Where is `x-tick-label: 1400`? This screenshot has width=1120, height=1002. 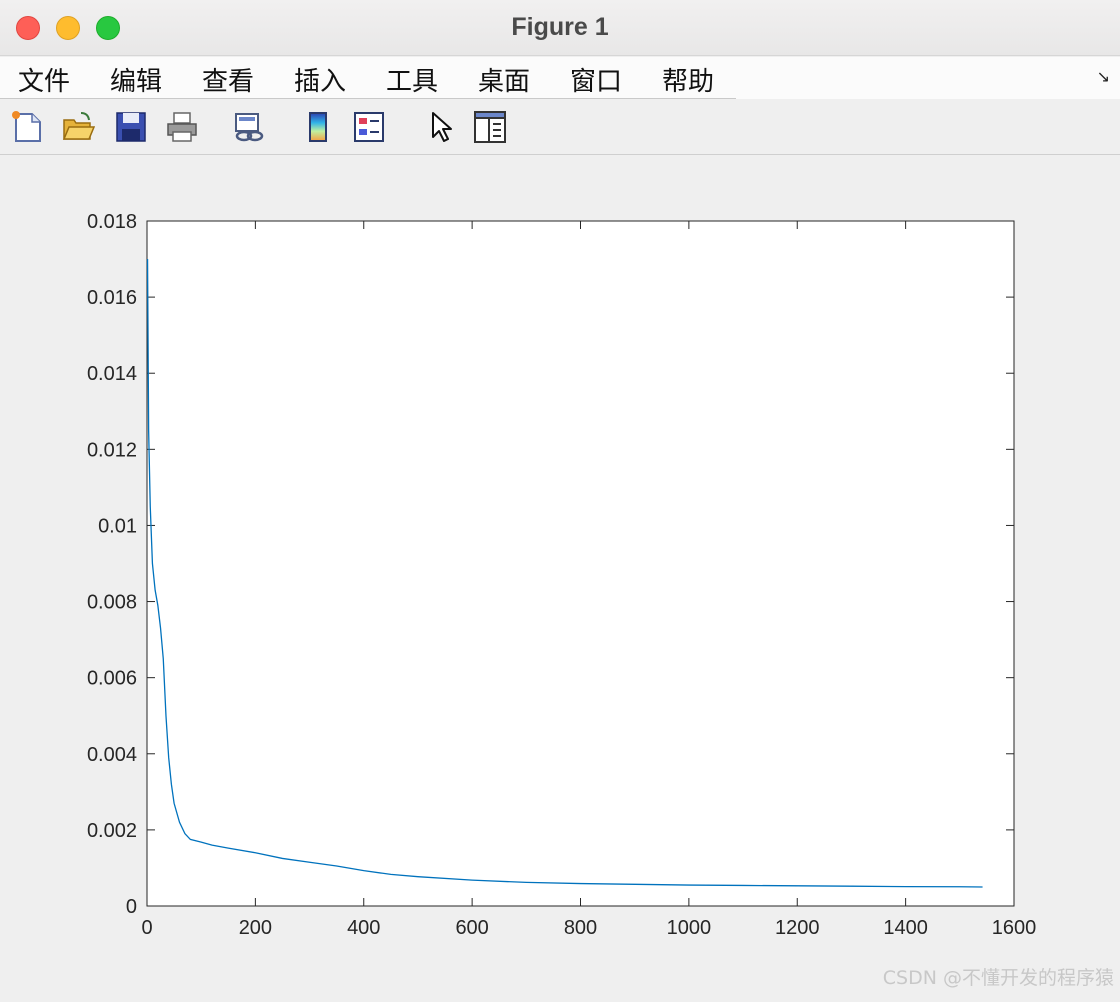 x-tick-label: 1400 is located at coordinates (905, 928).